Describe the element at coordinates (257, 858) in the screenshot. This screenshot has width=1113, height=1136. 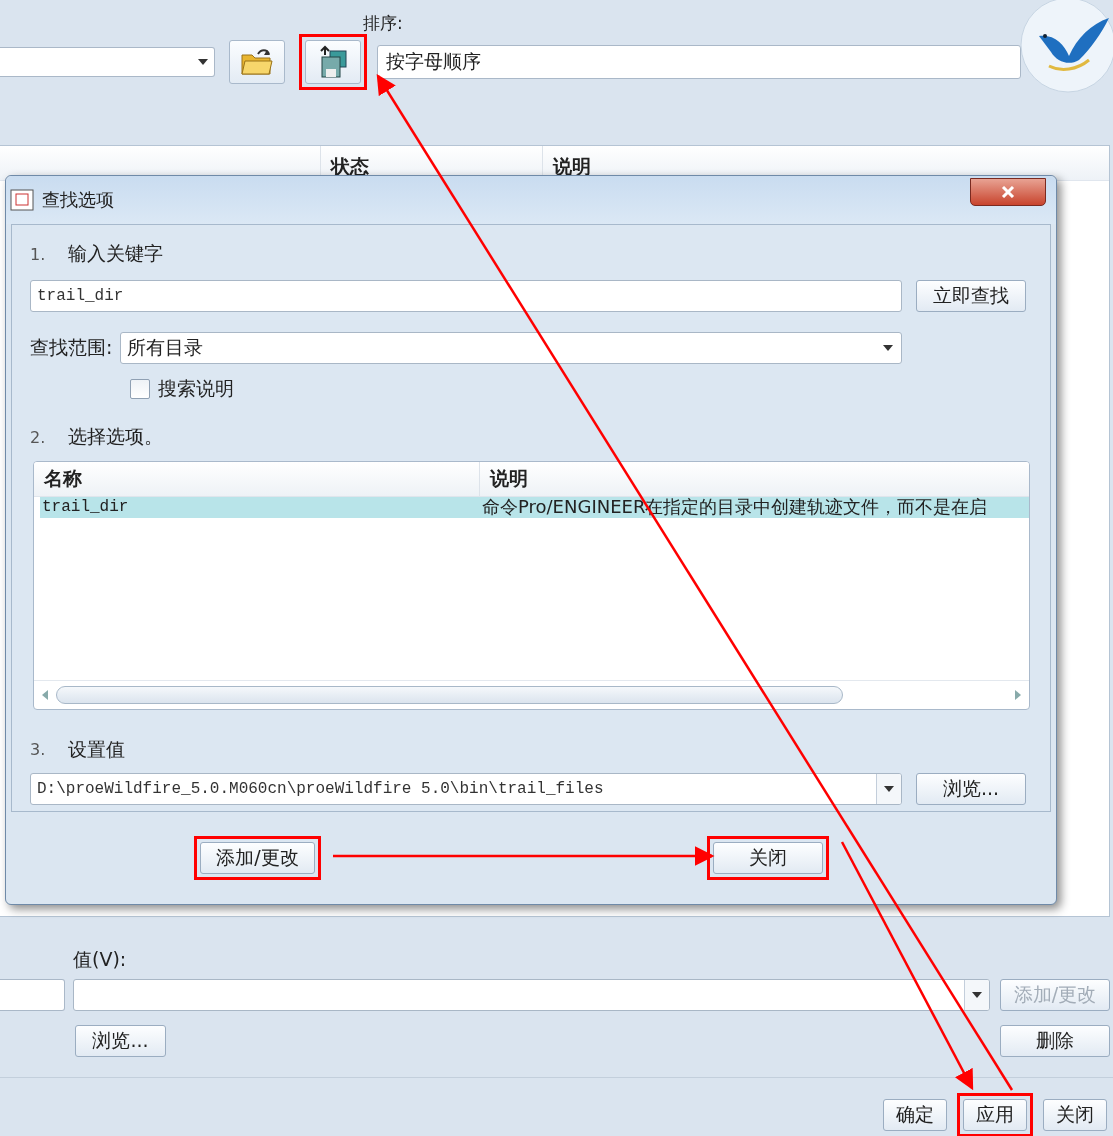
I see `dialog-button: 添加/更改` at that location.